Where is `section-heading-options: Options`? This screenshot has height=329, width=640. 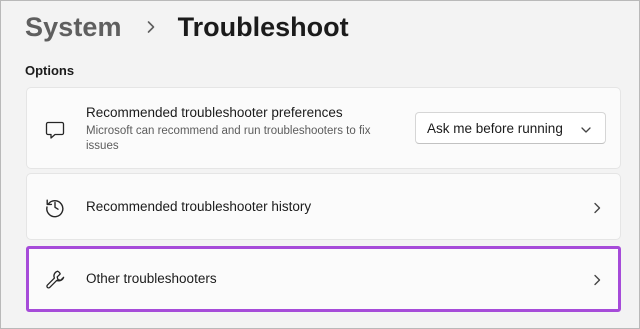
section-heading-options: Options is located at coordinates (50, 70).